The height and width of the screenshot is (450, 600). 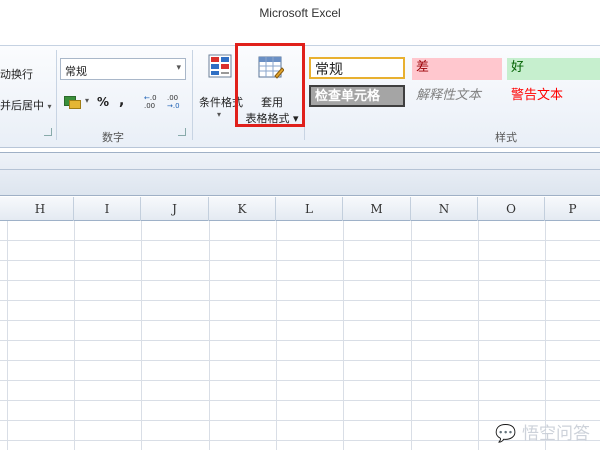 I want to click on column-header-row: H I J K L M N O P, so click(x=300, y=209).